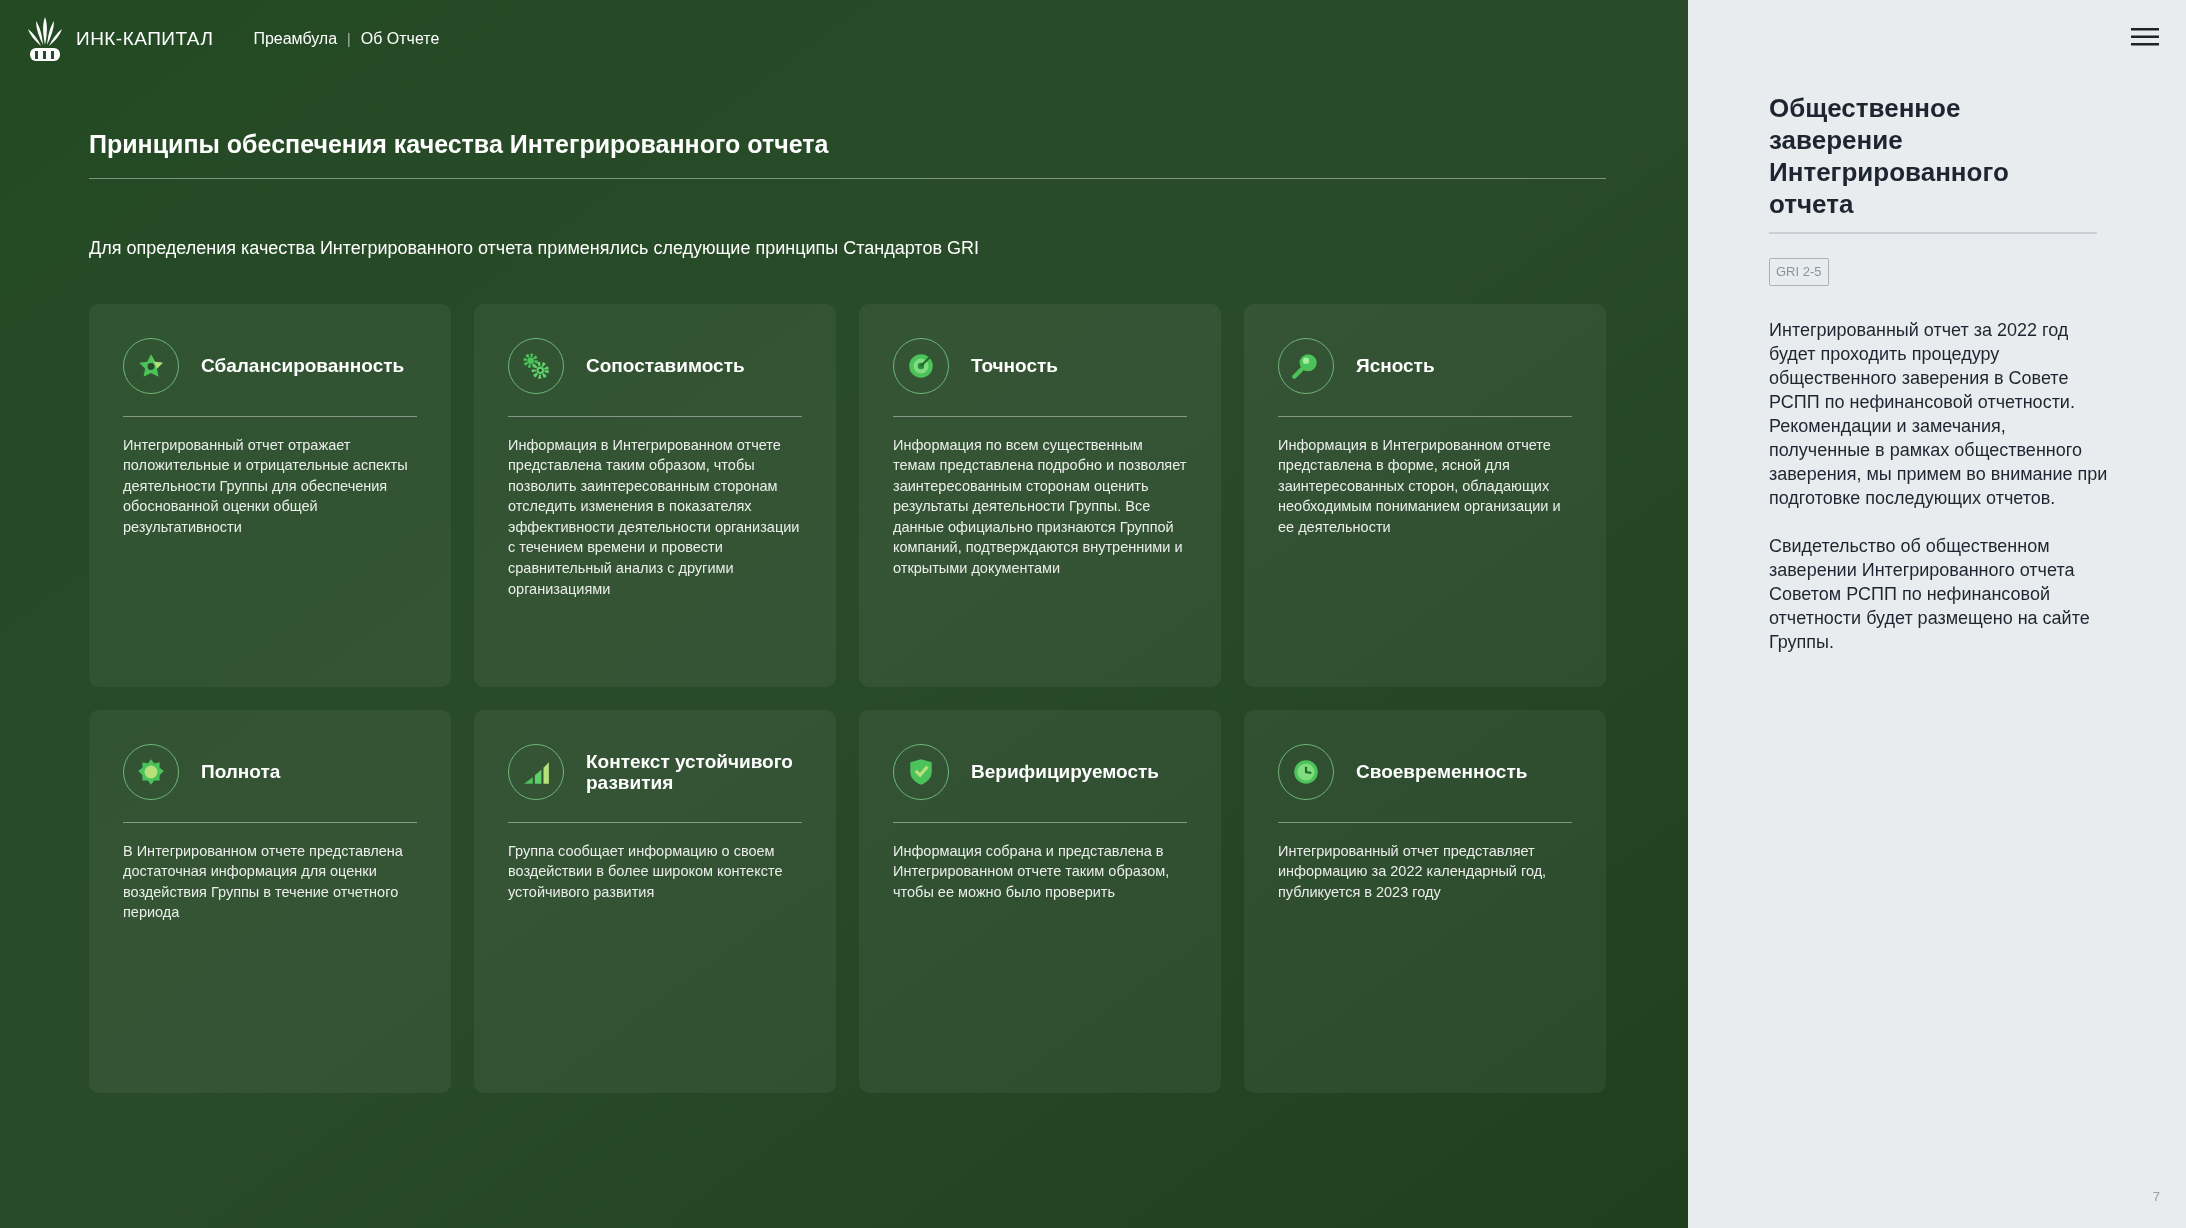 This screenshot has width=2186, height=1228. What do you see at coordinates (145, 38) in the screenshot?
I see `logo-text: ИНК-КАПИТАЛ` at bounding box center [145, 38].